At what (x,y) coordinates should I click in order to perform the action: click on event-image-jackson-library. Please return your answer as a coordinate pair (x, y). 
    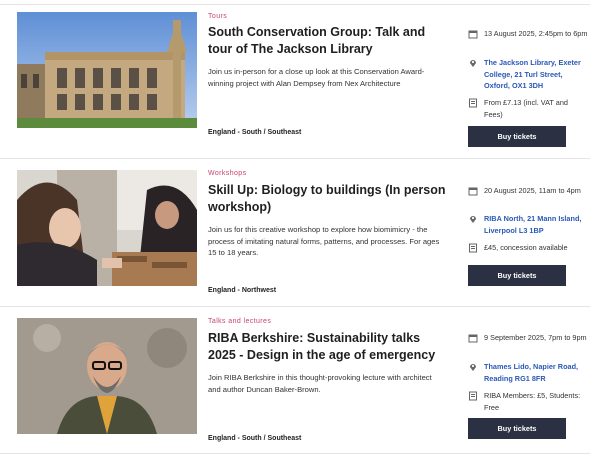
    Looking at the image, I should click on (107, 70).